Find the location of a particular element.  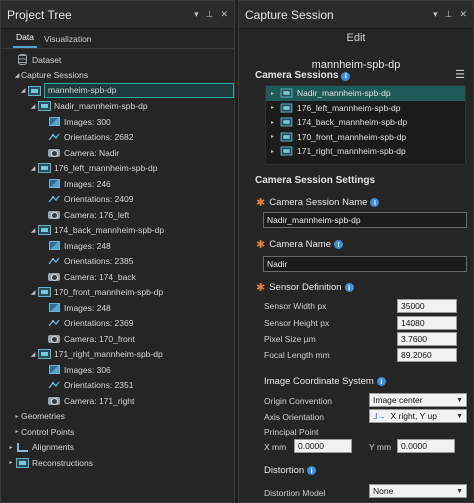

tree-item-capture-sessions: ◢ Capture Sessions is located at coordinates (117, 76).